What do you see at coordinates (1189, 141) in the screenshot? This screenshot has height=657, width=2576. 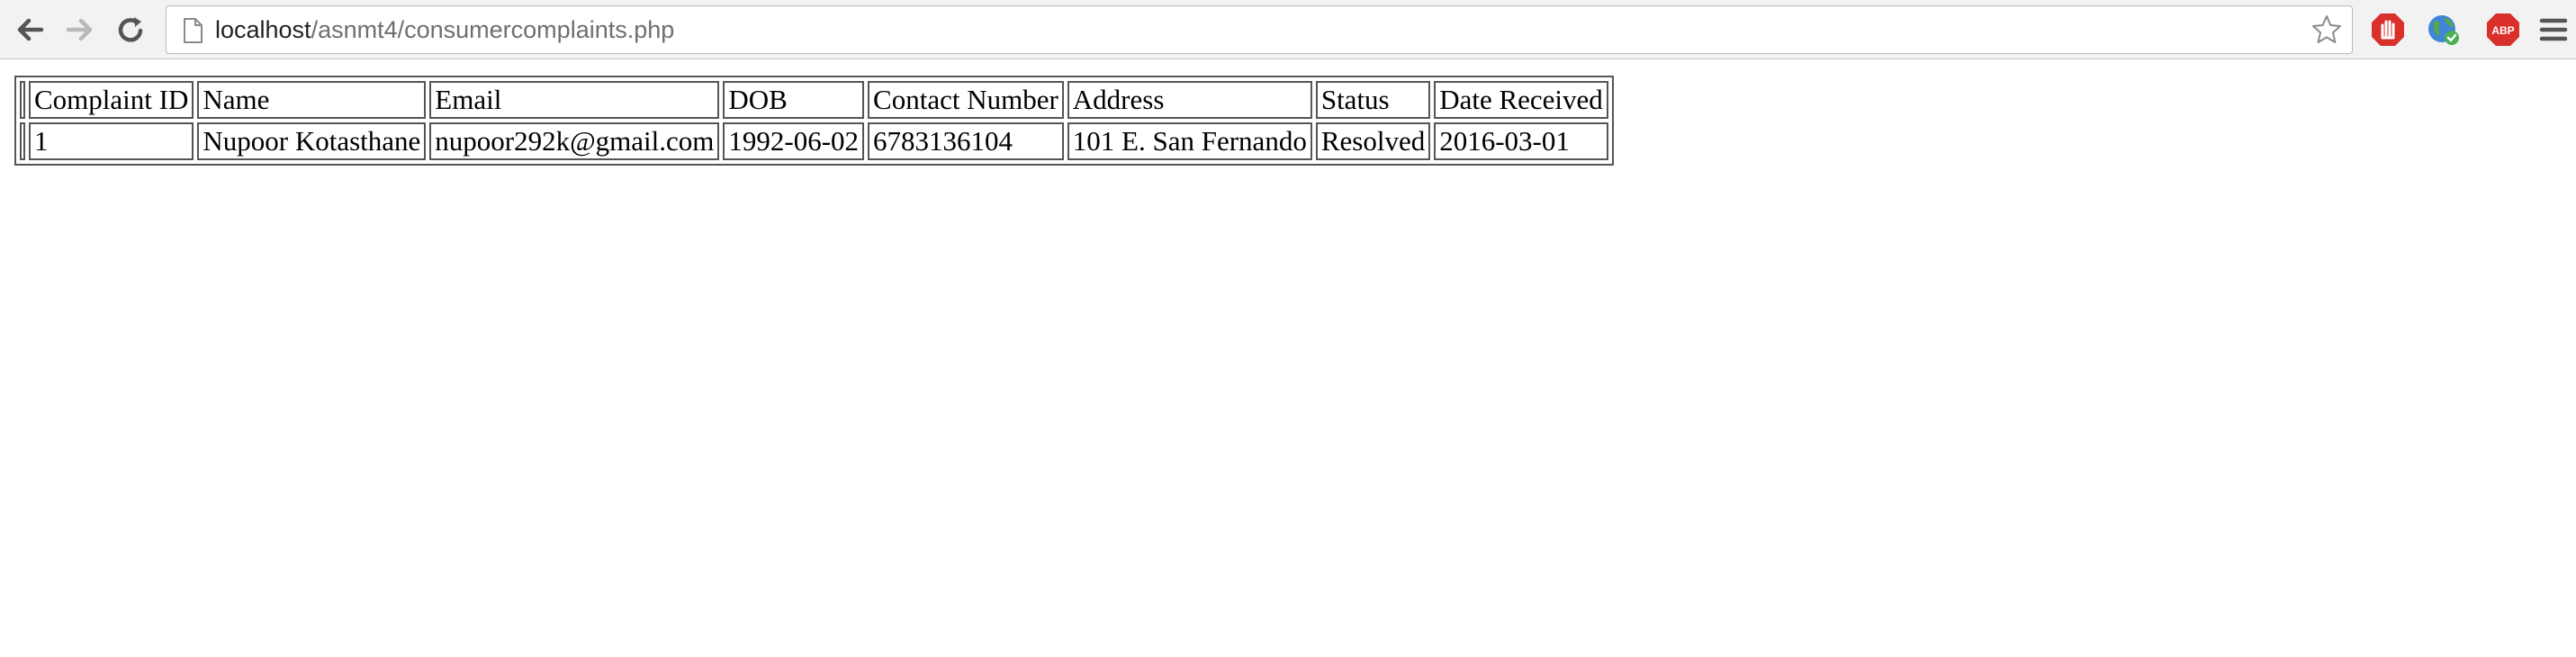 I see `table-cell: 101 E. San Fernando` at bounding box center [1189, 141].